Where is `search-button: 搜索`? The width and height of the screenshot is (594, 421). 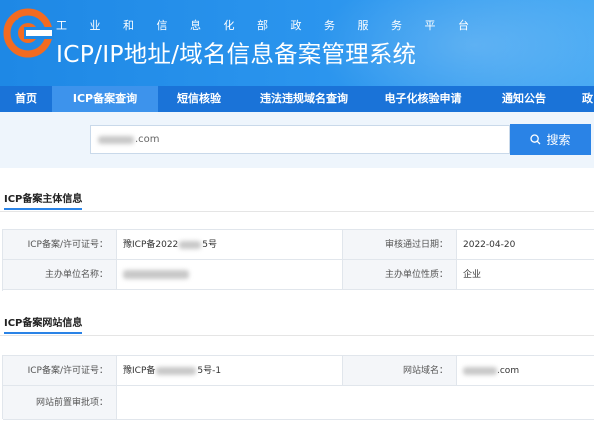
search-button: 搜索 is located at coordinates (550, 139).